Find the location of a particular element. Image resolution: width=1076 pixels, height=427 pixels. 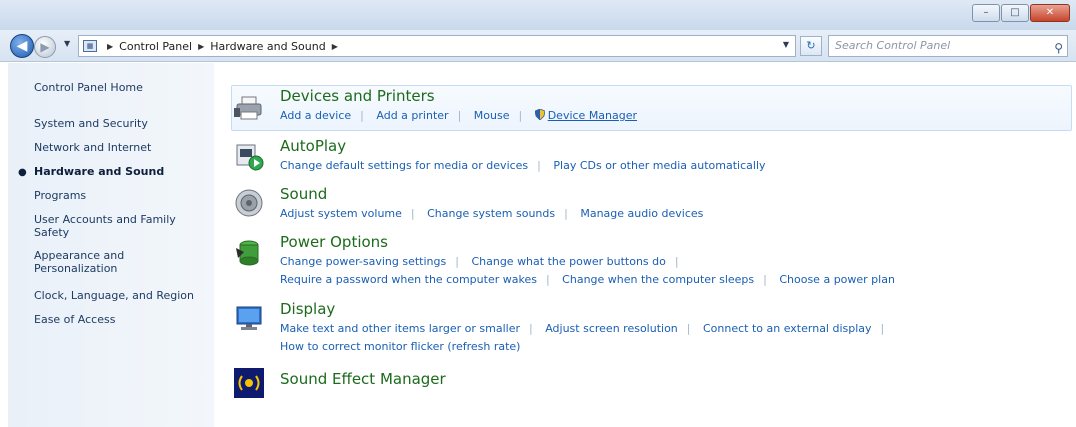

link-adjust-system-volume: Adjust system volume is located at coordinates (341, 213).